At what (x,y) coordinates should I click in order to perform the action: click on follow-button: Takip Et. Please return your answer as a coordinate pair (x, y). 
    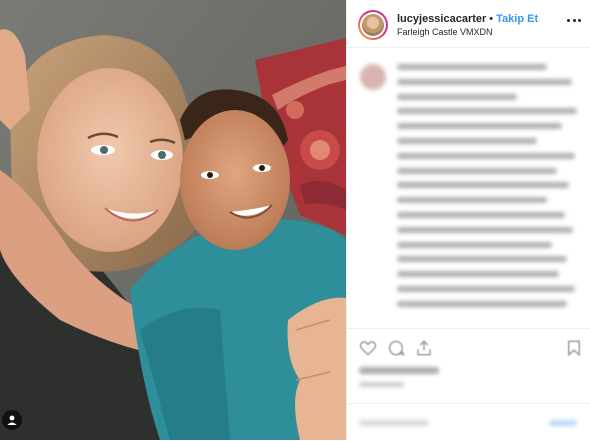
    Looking at the image, I should click on (517, 19).